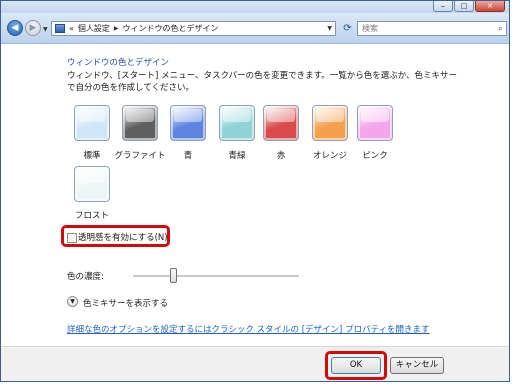 The width and height of the screenshot is (512, 384). I want to click on transparency-checkbox, so click(72, 238).